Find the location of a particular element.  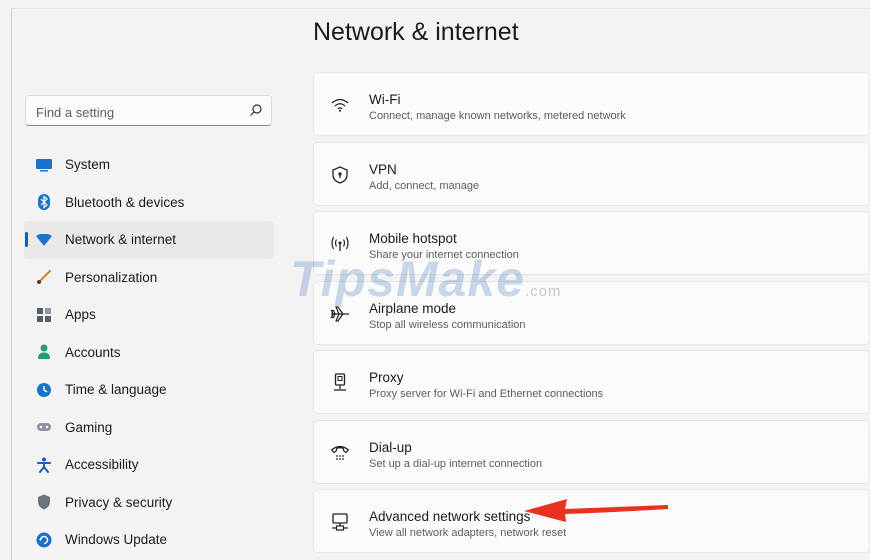

card-title: Advanced network settings is located at coordinates (450, 516).